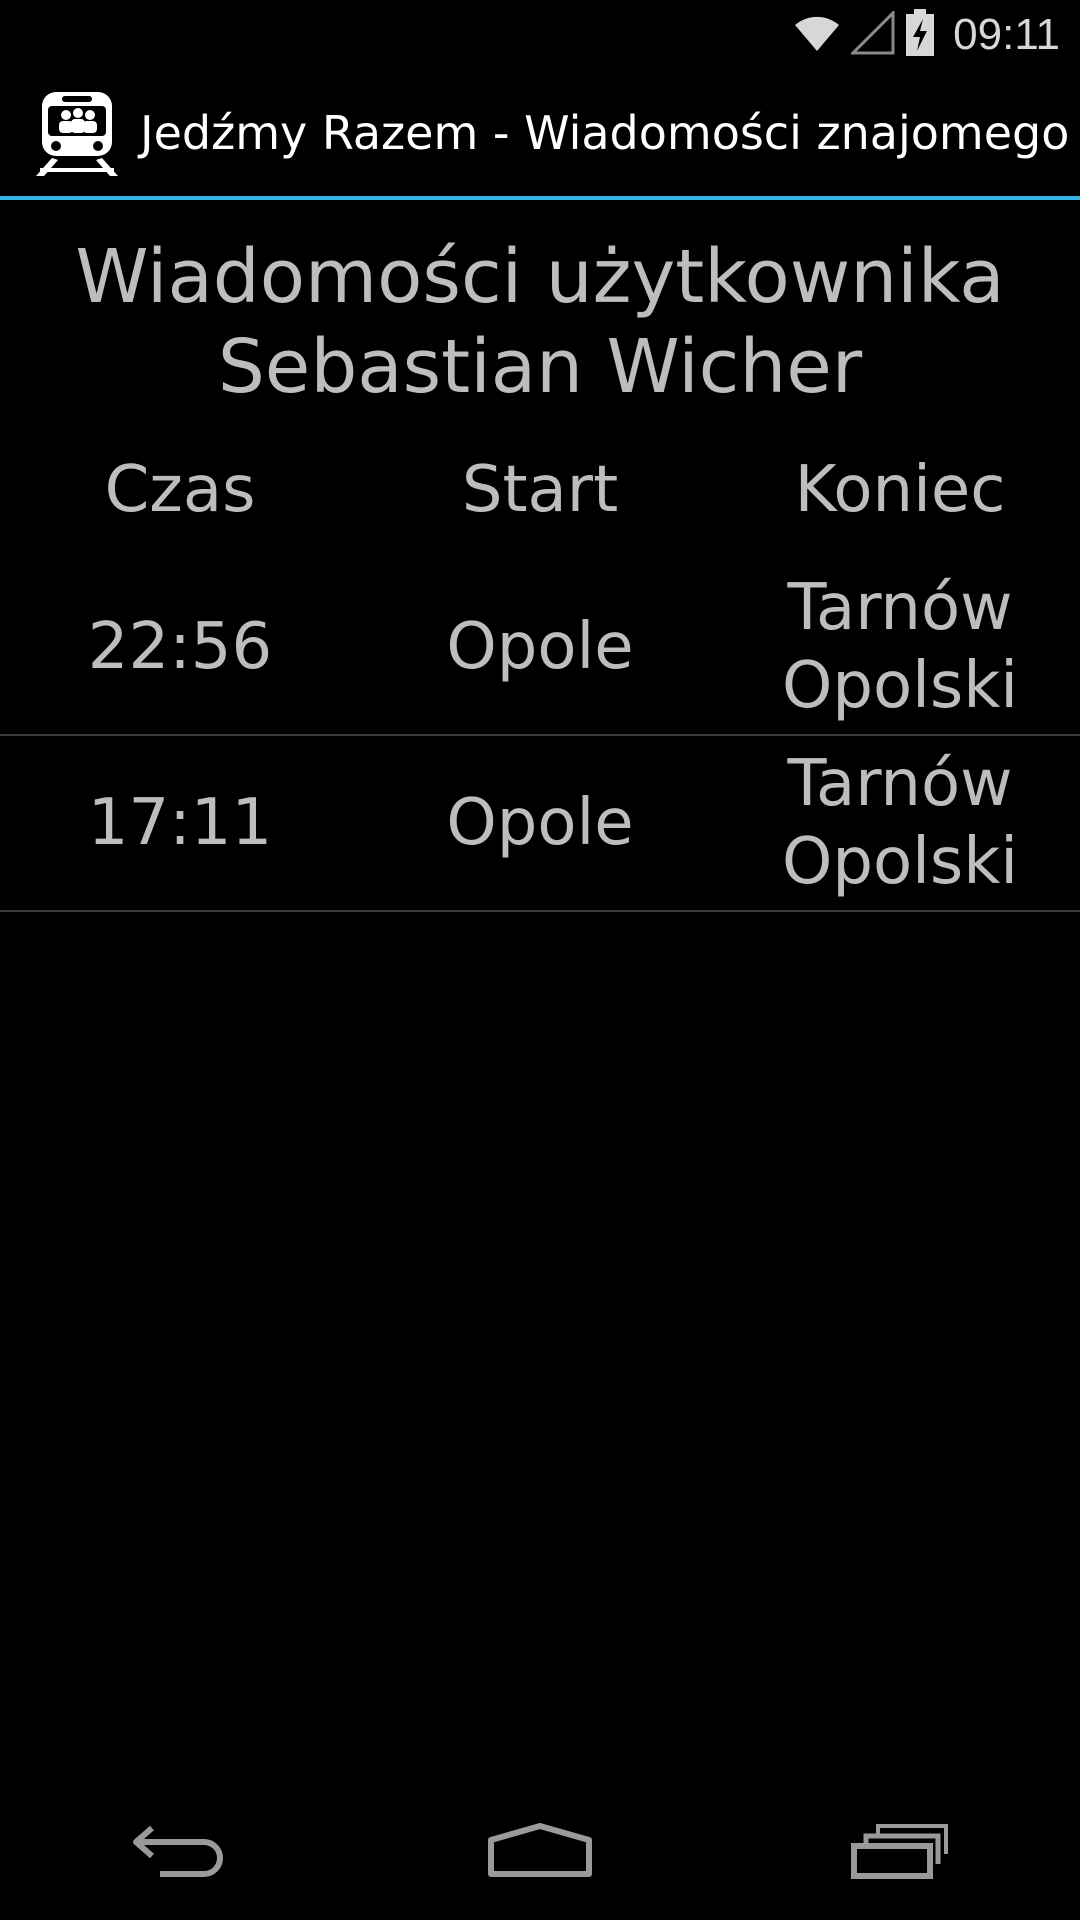 This screenshot has width=1080, height=1920. I want to click on home-icon, so click(540, 1850).